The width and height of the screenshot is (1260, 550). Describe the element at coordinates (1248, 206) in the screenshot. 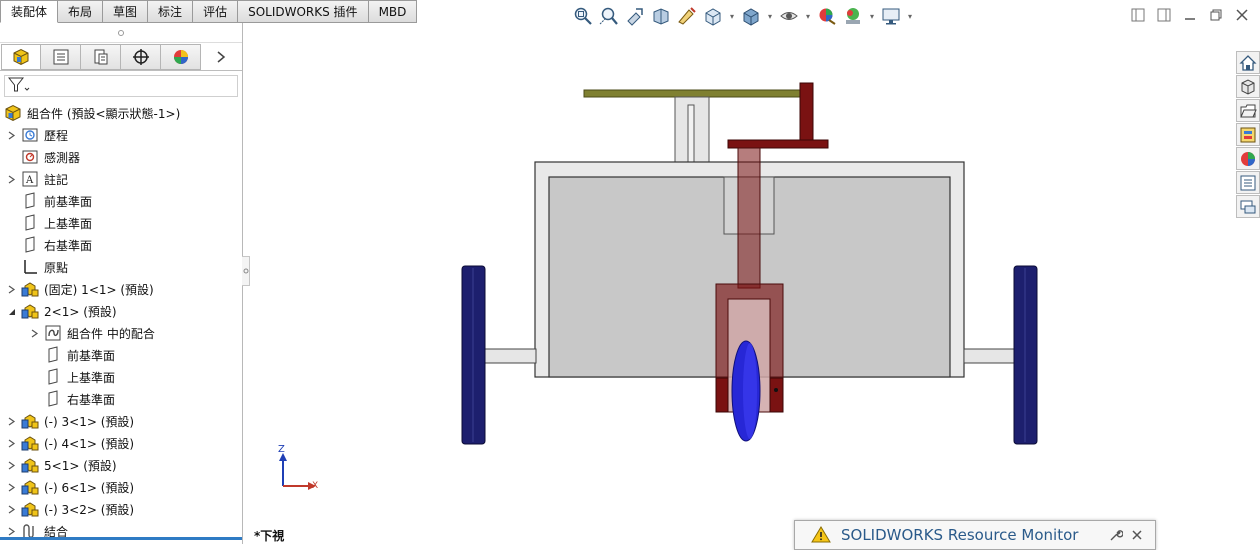

I see `solidworks-forum-icon` at that location.